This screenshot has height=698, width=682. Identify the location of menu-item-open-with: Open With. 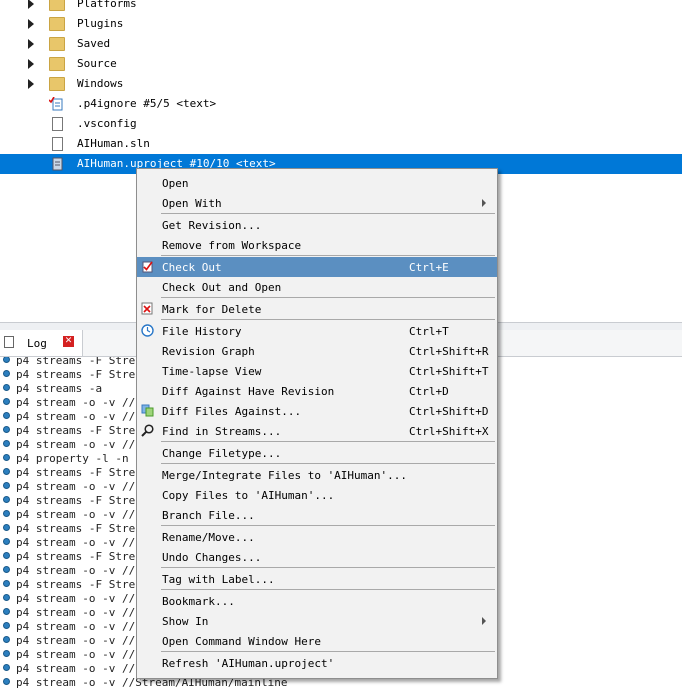
(317, 203).